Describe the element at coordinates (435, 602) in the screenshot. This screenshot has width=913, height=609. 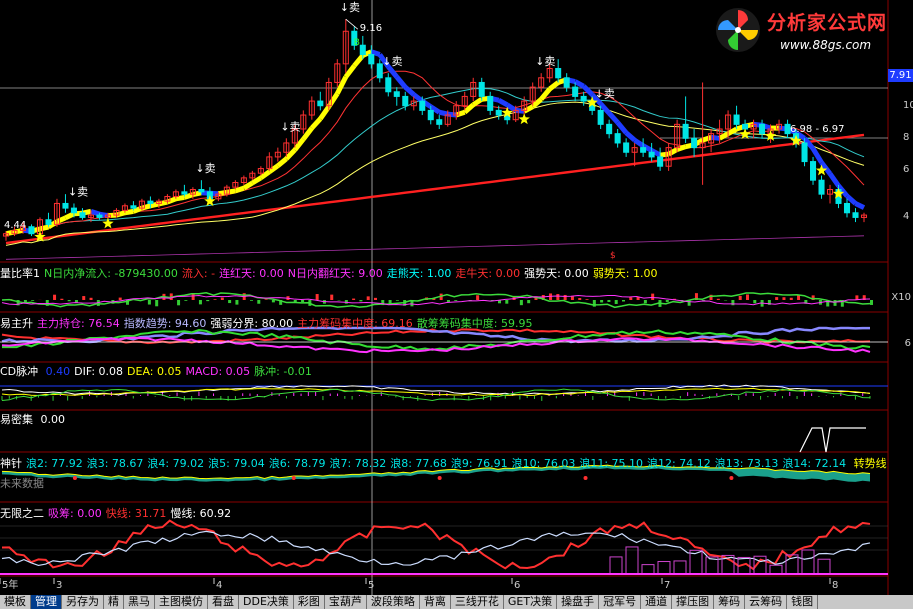
I see `tab-11: 背离` at that location.